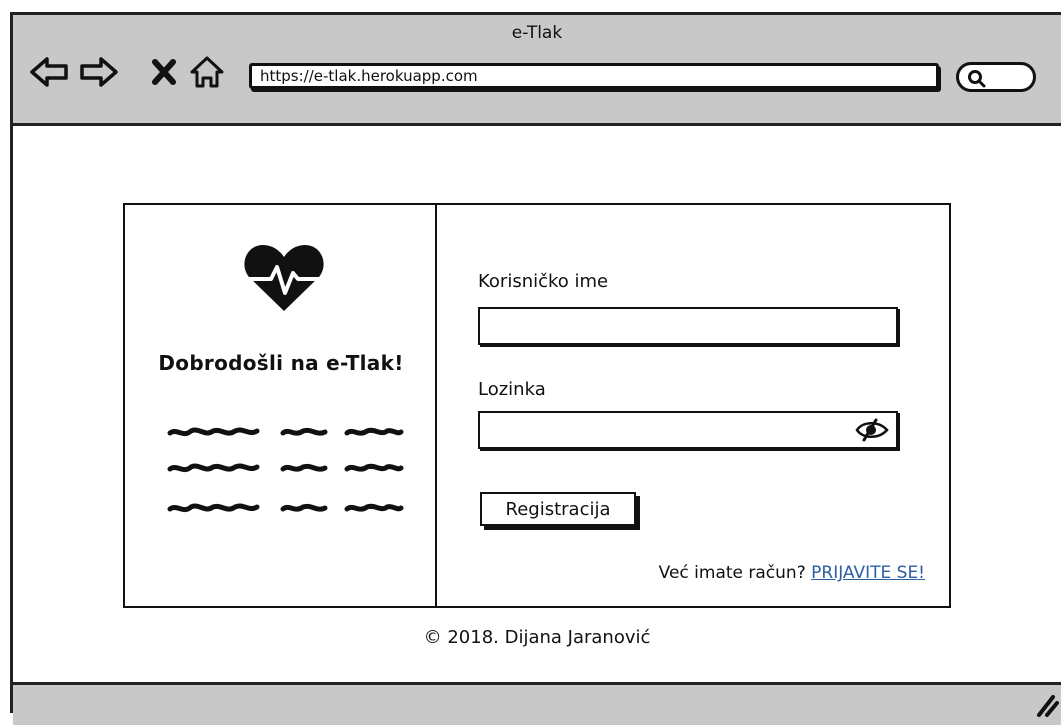 The width and height of the screenshot is (1061, 725). Describe the element at coordinates (512, 389) in the screenshot. I see `password-label: Lozinka` at that location.